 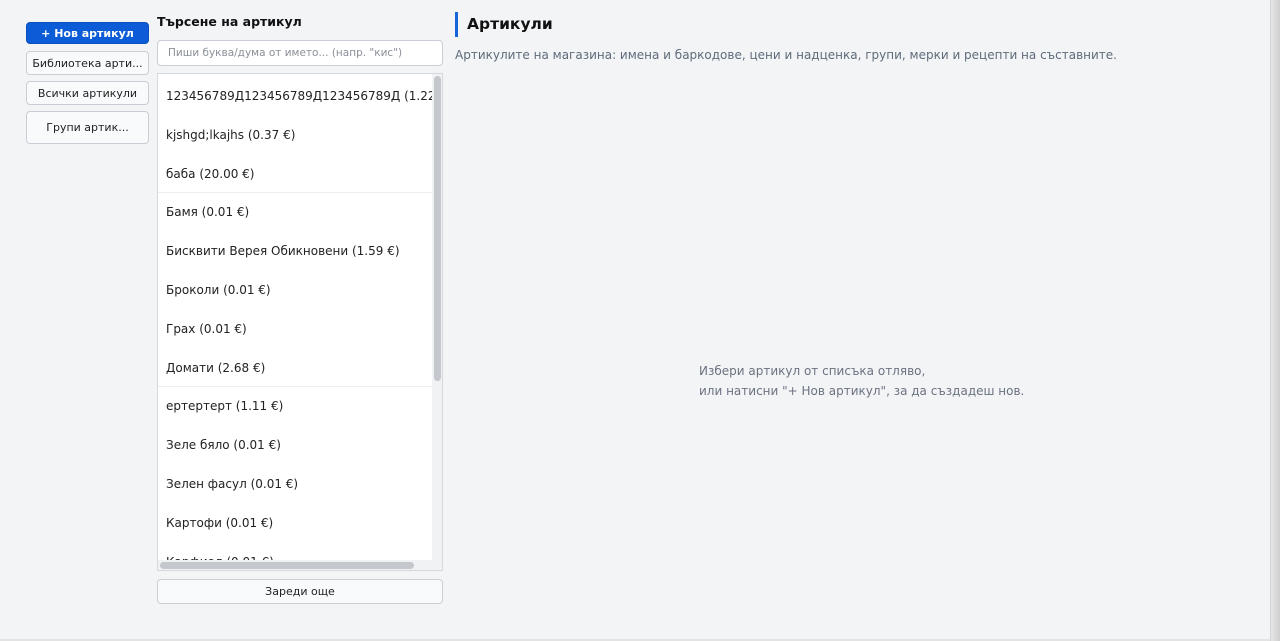 I want to click on list-item: Броколи (0.01 €), so click(x=296, y=290).